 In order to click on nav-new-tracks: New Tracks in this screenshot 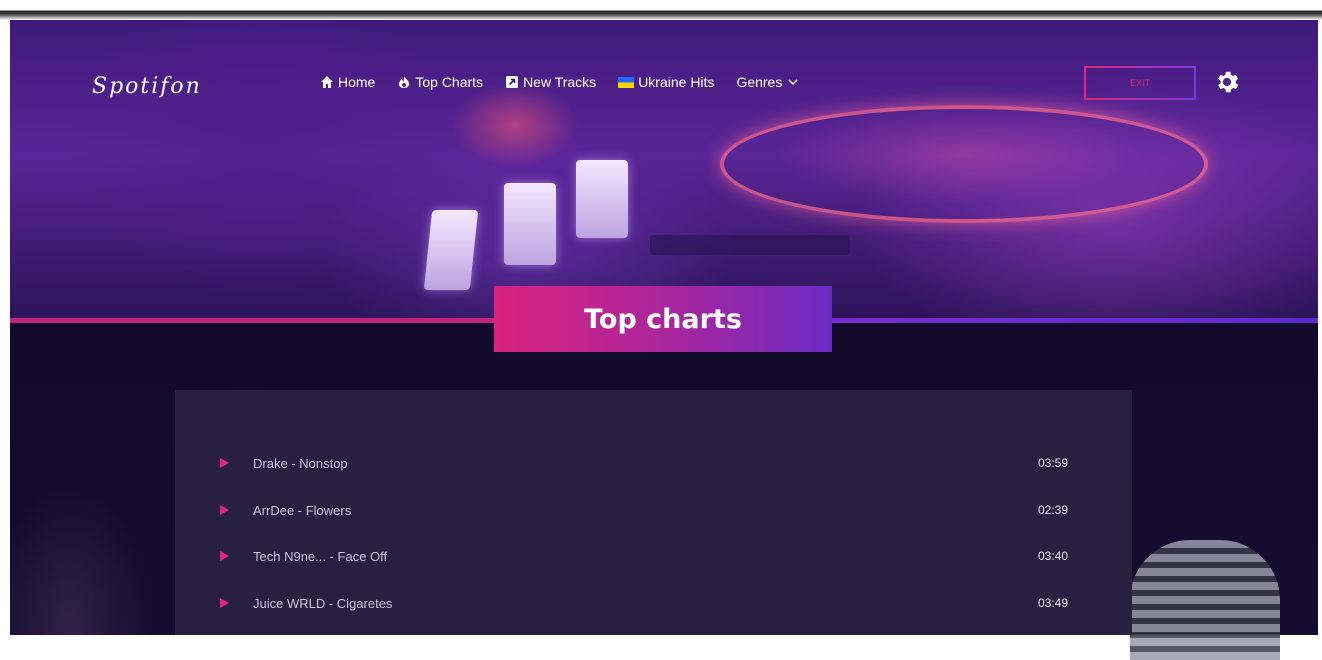, I will do `click(550, 82)`.